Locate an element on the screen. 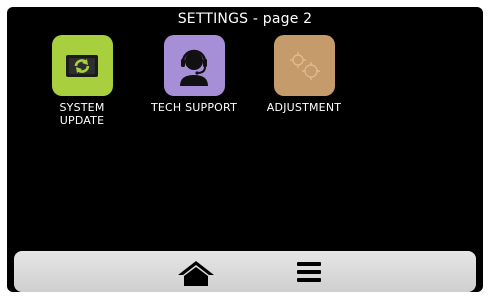  adjustment-tile: ADJUSTMENT is located at coordinates (304, 74).